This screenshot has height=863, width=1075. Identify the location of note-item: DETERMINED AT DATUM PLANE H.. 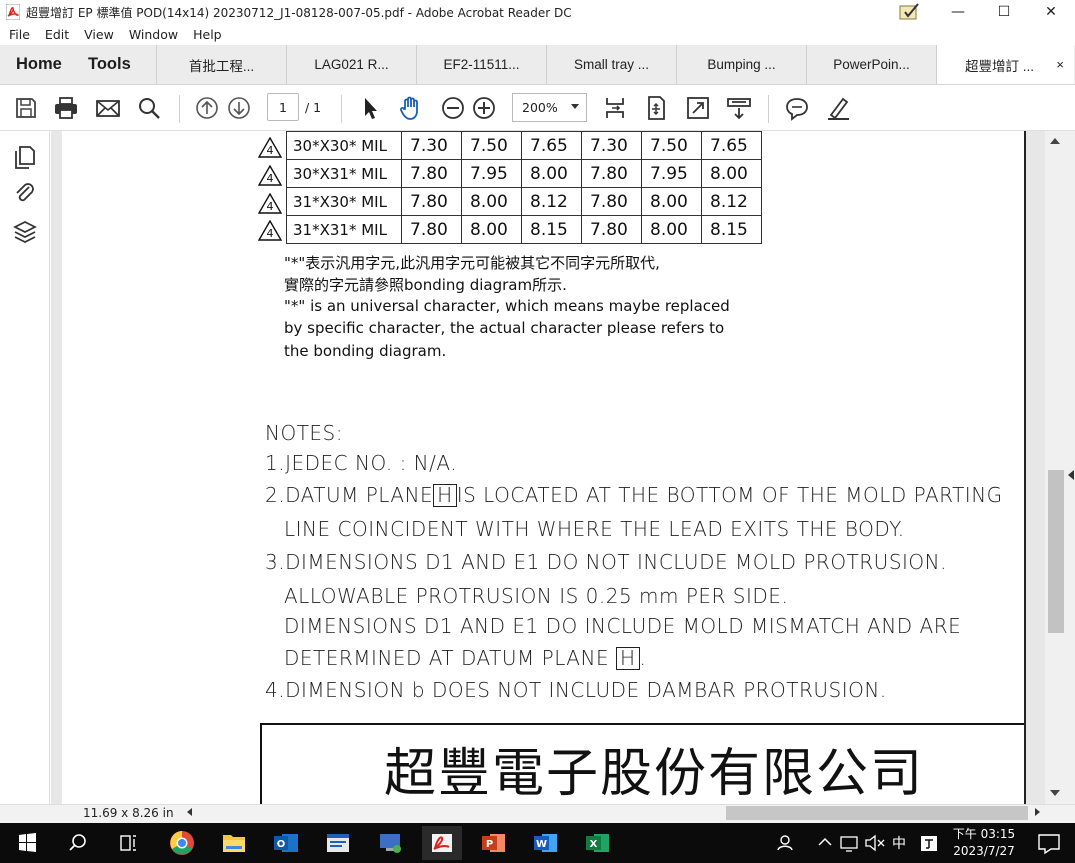
(465, 658).